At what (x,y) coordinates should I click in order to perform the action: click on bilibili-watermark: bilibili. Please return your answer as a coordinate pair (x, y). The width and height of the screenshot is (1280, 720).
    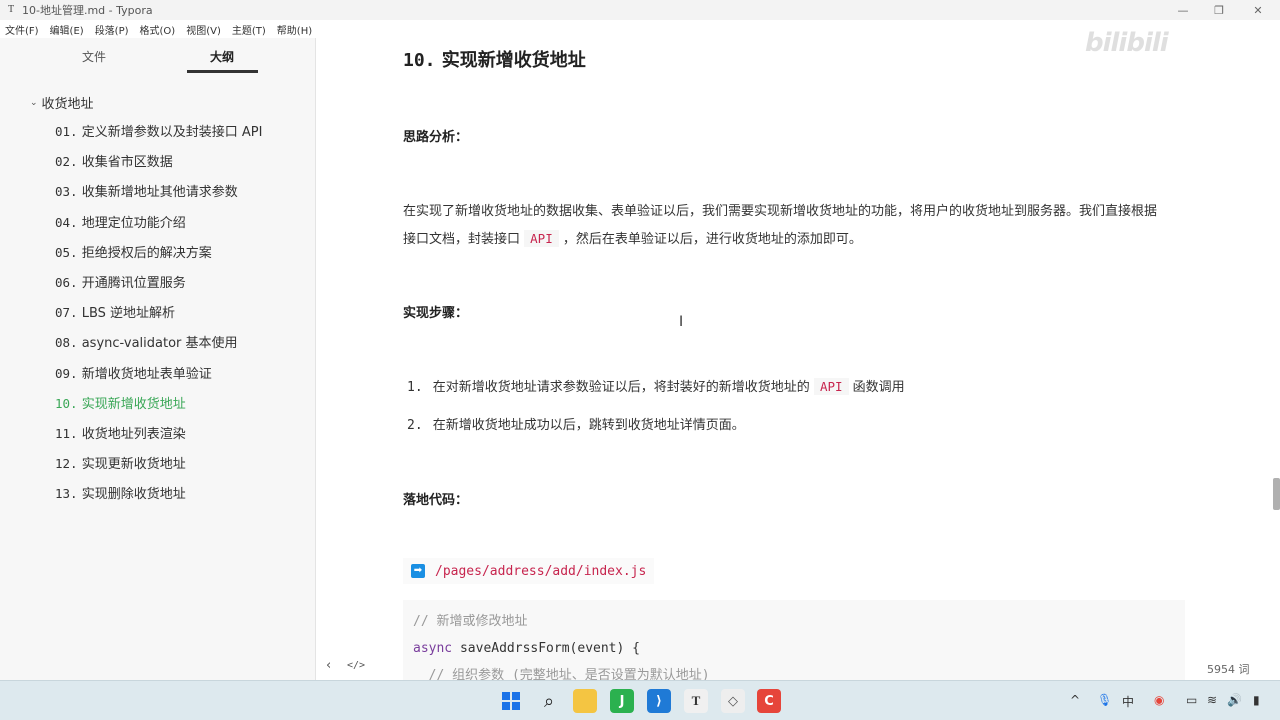
    Looking at the image, I should click on (1127, 43).